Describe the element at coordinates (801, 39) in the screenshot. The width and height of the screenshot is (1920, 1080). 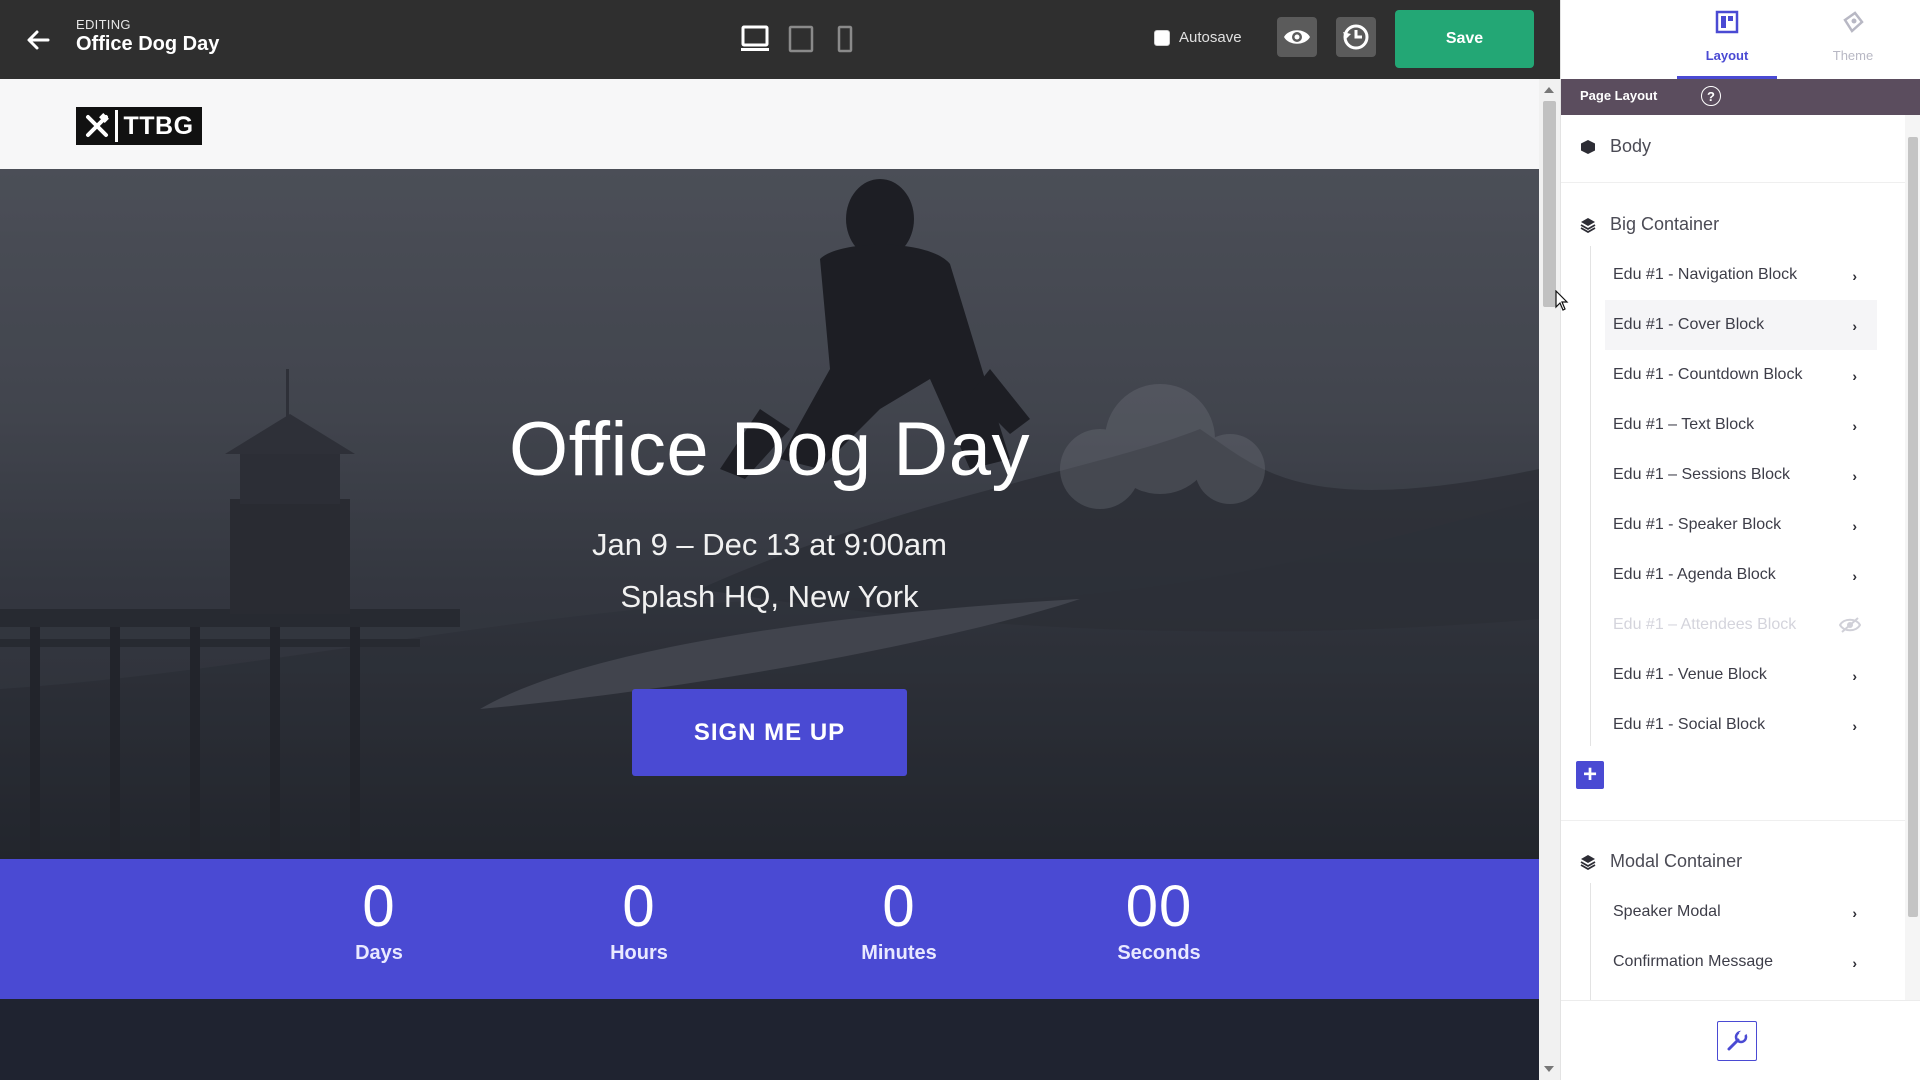
I see `tablet-view-icon` at that location.